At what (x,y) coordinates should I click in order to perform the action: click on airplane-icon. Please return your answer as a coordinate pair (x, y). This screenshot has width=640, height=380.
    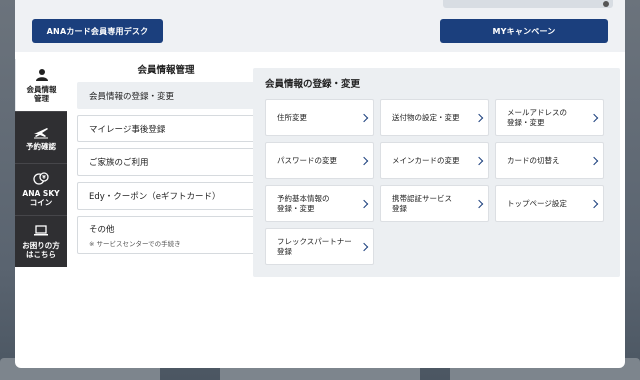
    Looking at the image, I should click on (41, 132).